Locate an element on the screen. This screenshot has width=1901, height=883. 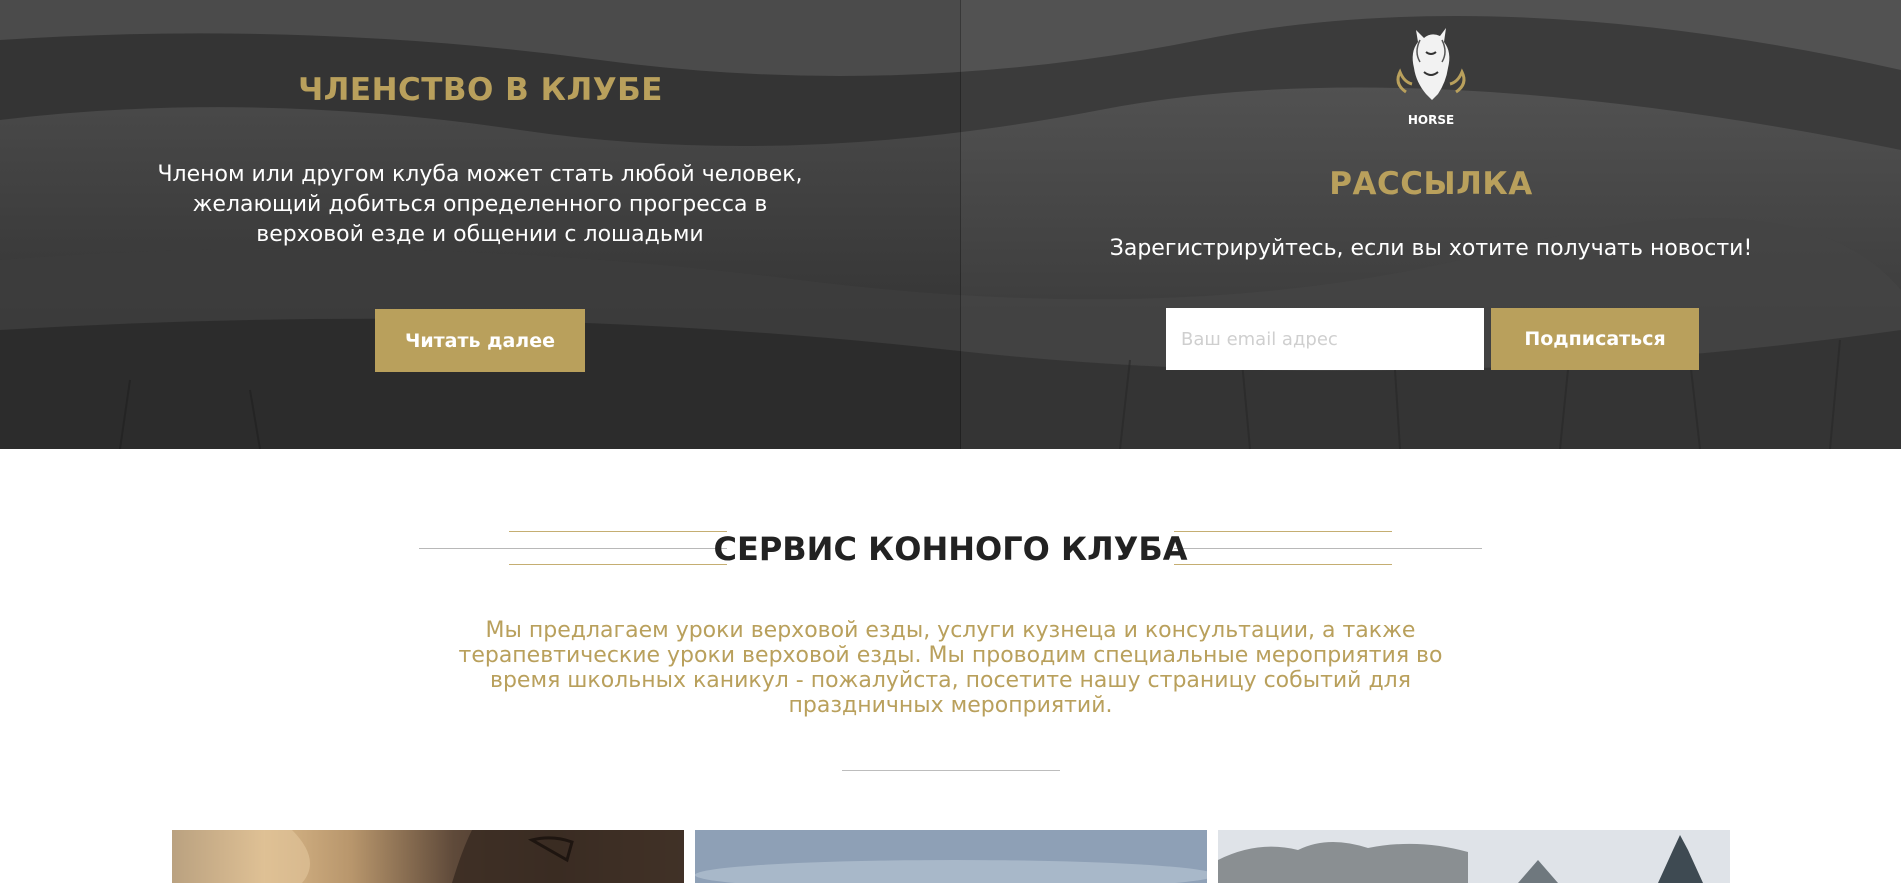
section-heading: СЕРВИС КОННОГО КЛУБА is located at coordinates (950, 545).